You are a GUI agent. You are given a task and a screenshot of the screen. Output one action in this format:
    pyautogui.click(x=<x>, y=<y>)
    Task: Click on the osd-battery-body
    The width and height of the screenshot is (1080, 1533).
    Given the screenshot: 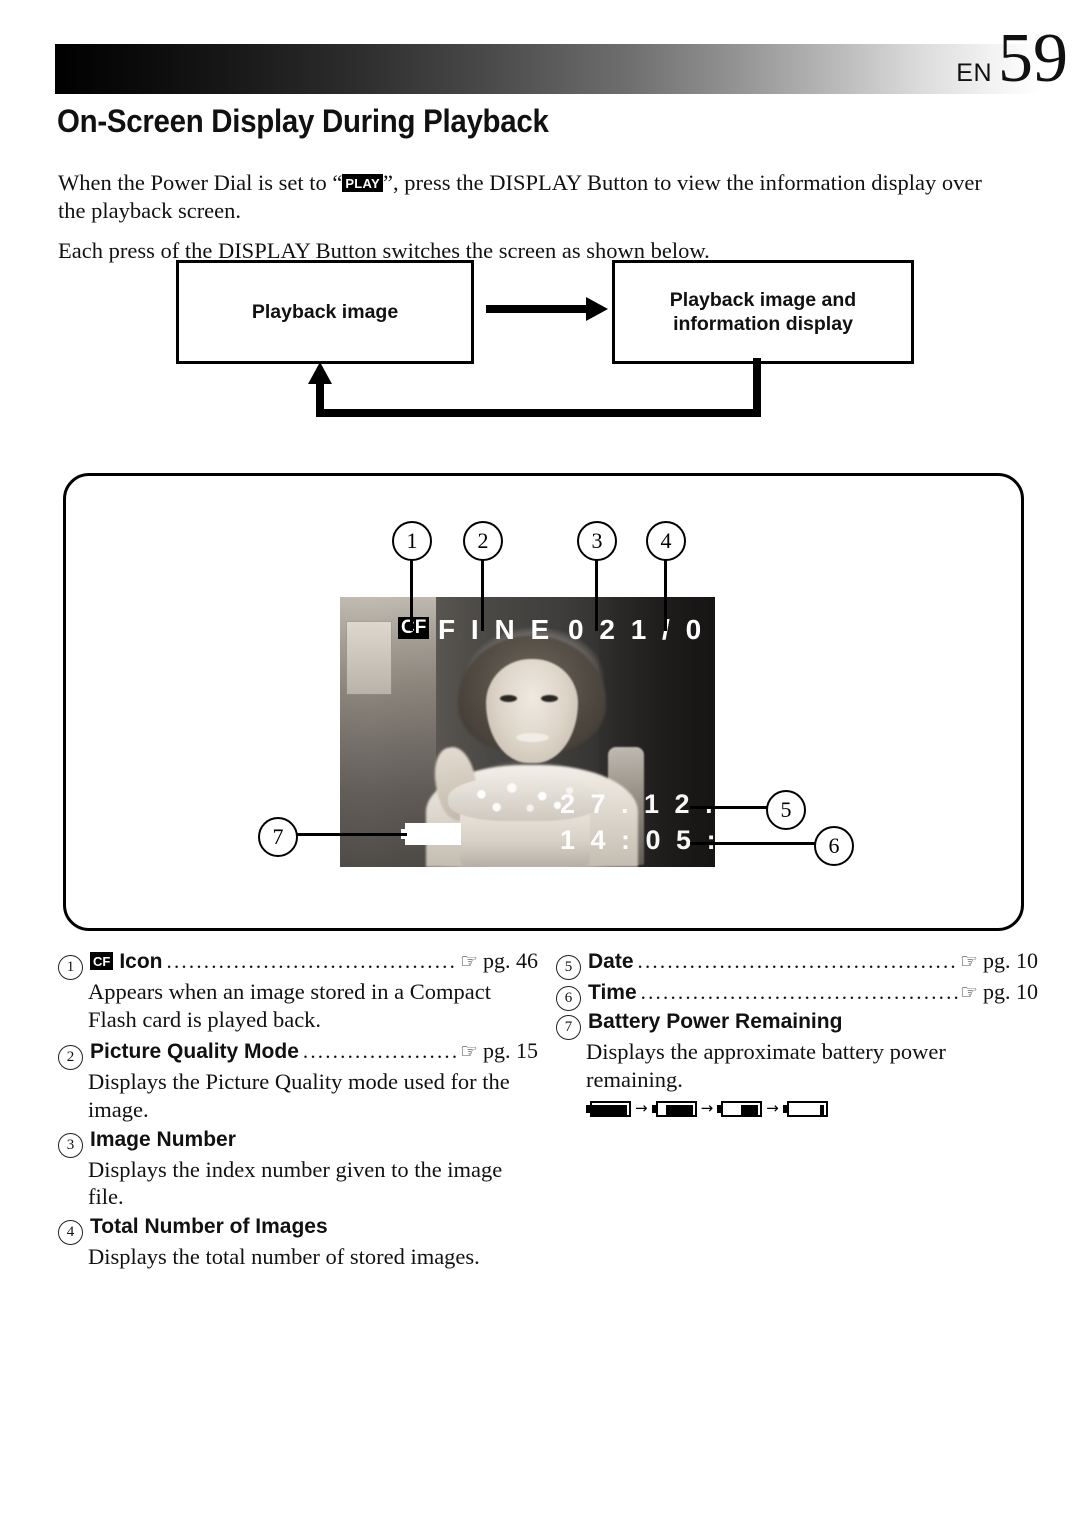 What is the action you would take?
    pyautogui.click(x=433, y=834)
    